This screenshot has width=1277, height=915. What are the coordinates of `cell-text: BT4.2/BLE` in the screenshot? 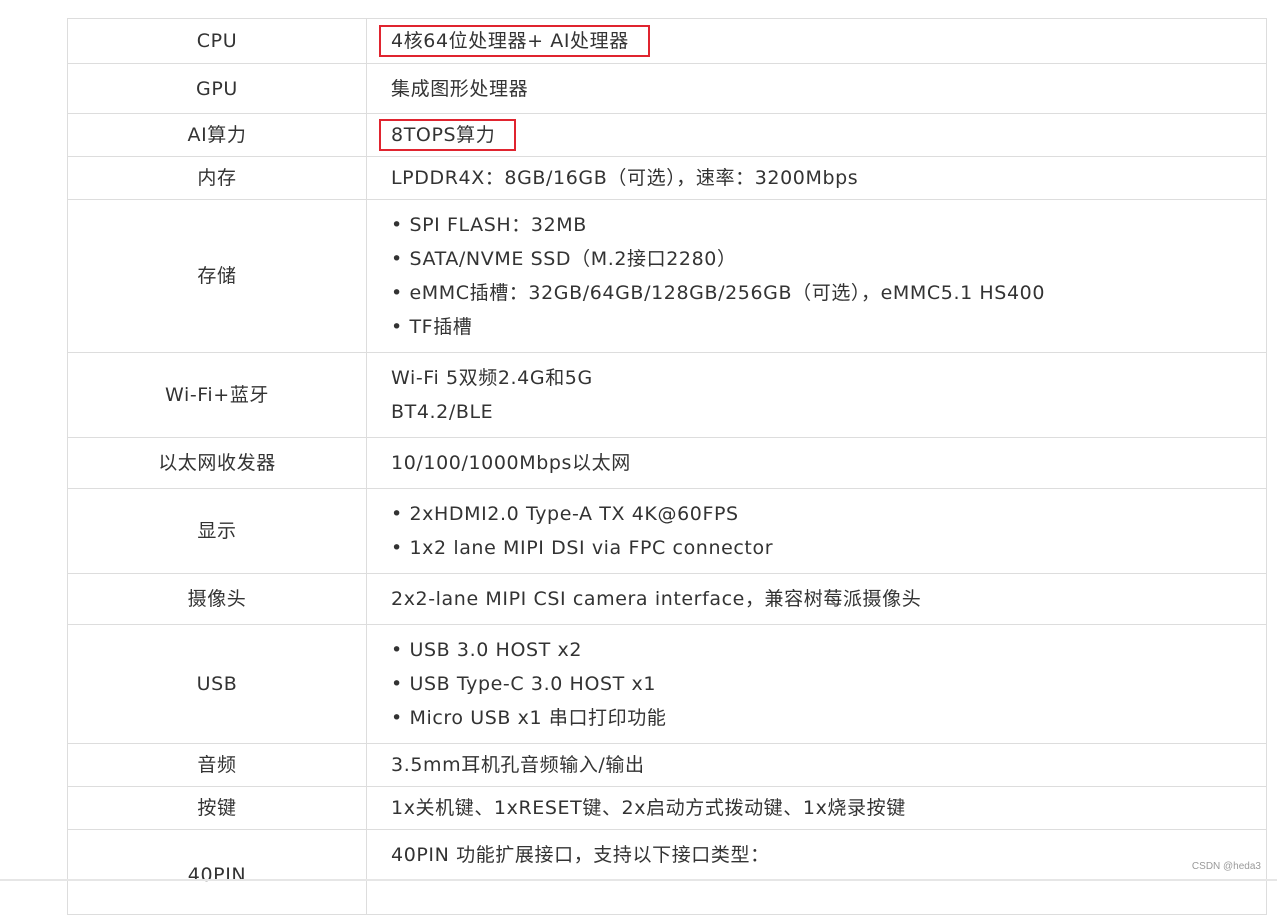 It's located at (442, 412).